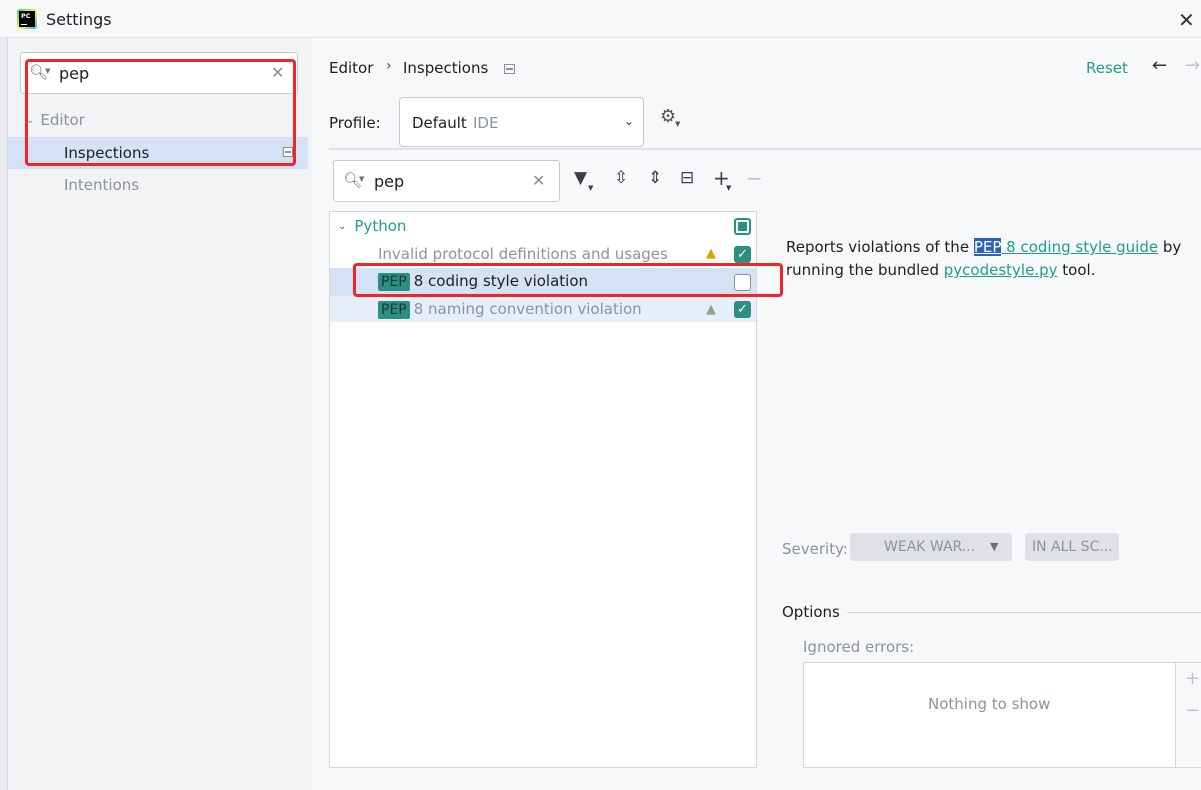 The width and height of the screenshot is (1201, 790). I want to click on inspections-search-input: 🔍︎ ▼ pep ✕, so click(446, 181).